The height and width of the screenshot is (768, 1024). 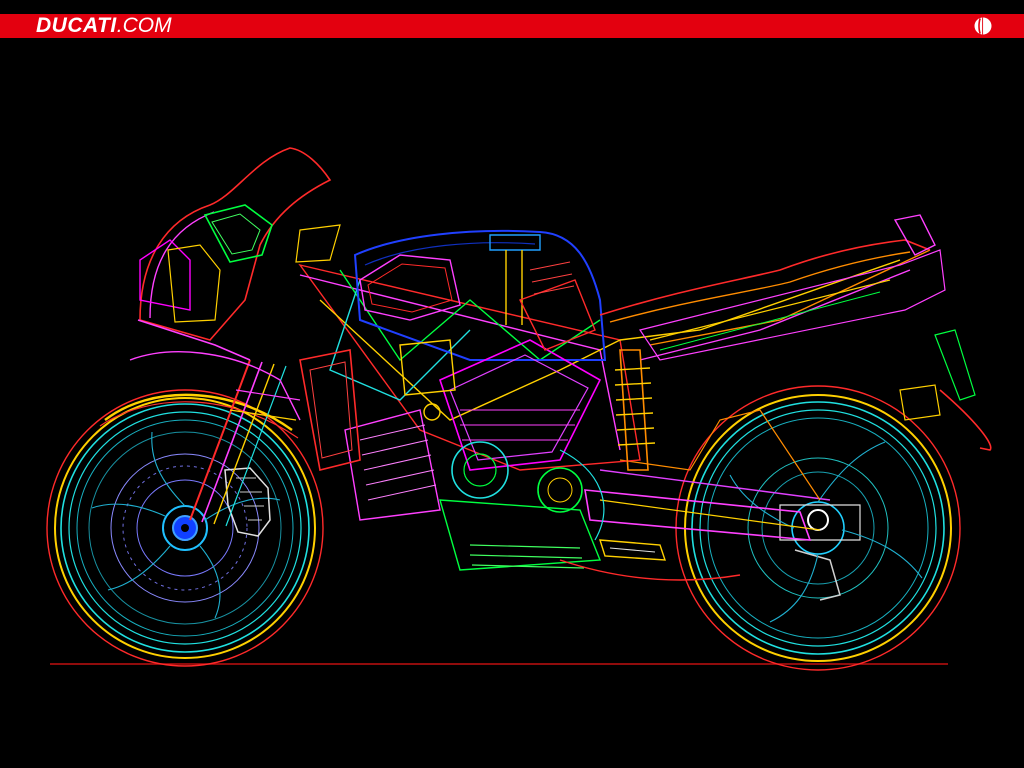 What do you see at coordinates (144, 25) in the screenshot?
I see `brand-domain: .COM` at bounding box center [144, 25].